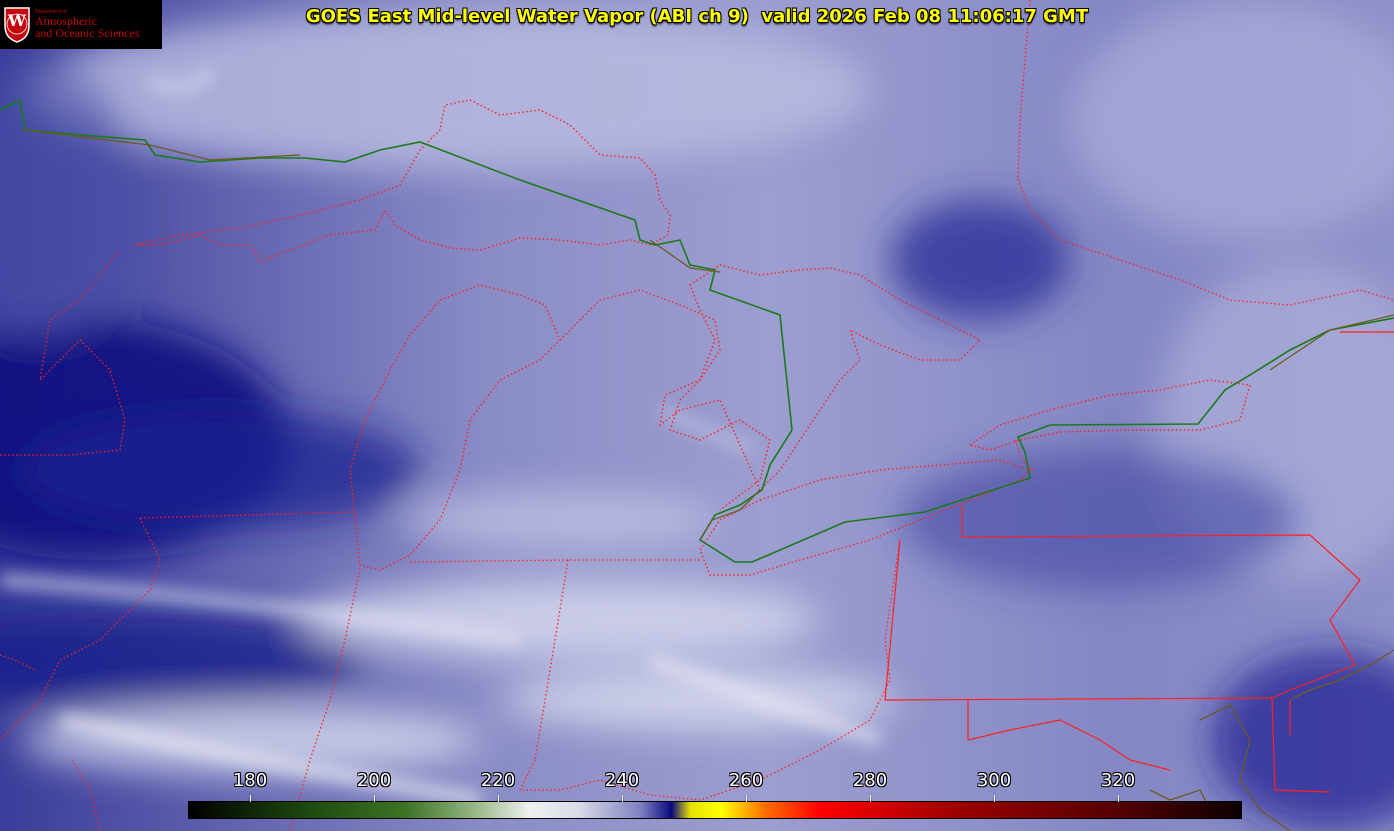  I want to click on colorbar-tick-label: 240, so click(622, 780).